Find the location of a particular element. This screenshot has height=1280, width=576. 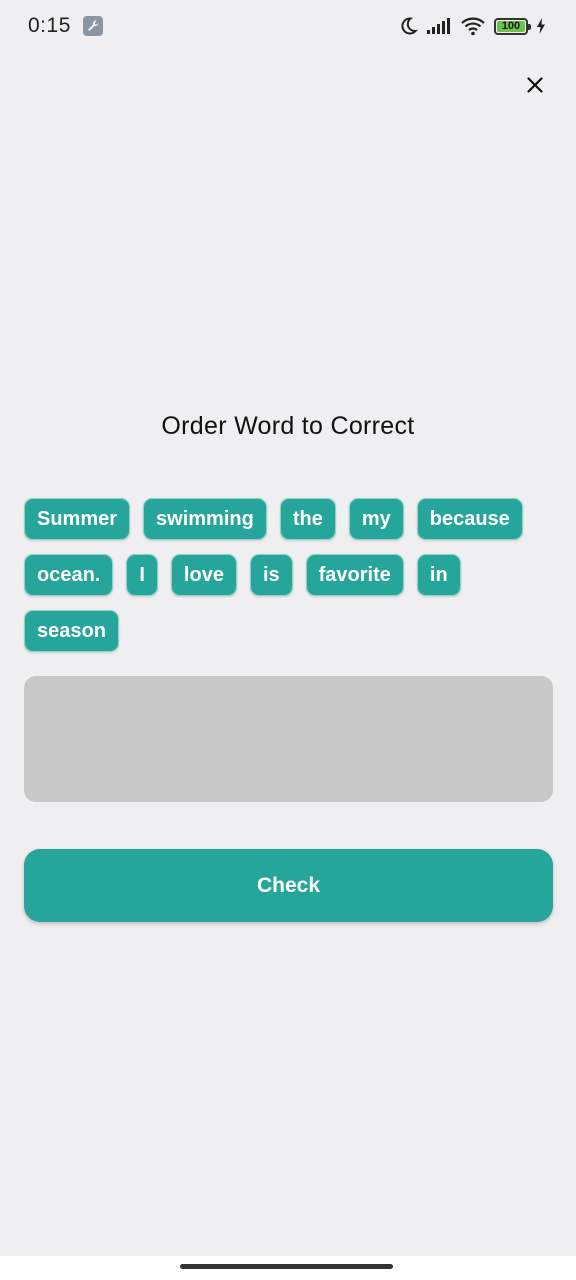

word-chip: love is located at coordinates (203, 575).